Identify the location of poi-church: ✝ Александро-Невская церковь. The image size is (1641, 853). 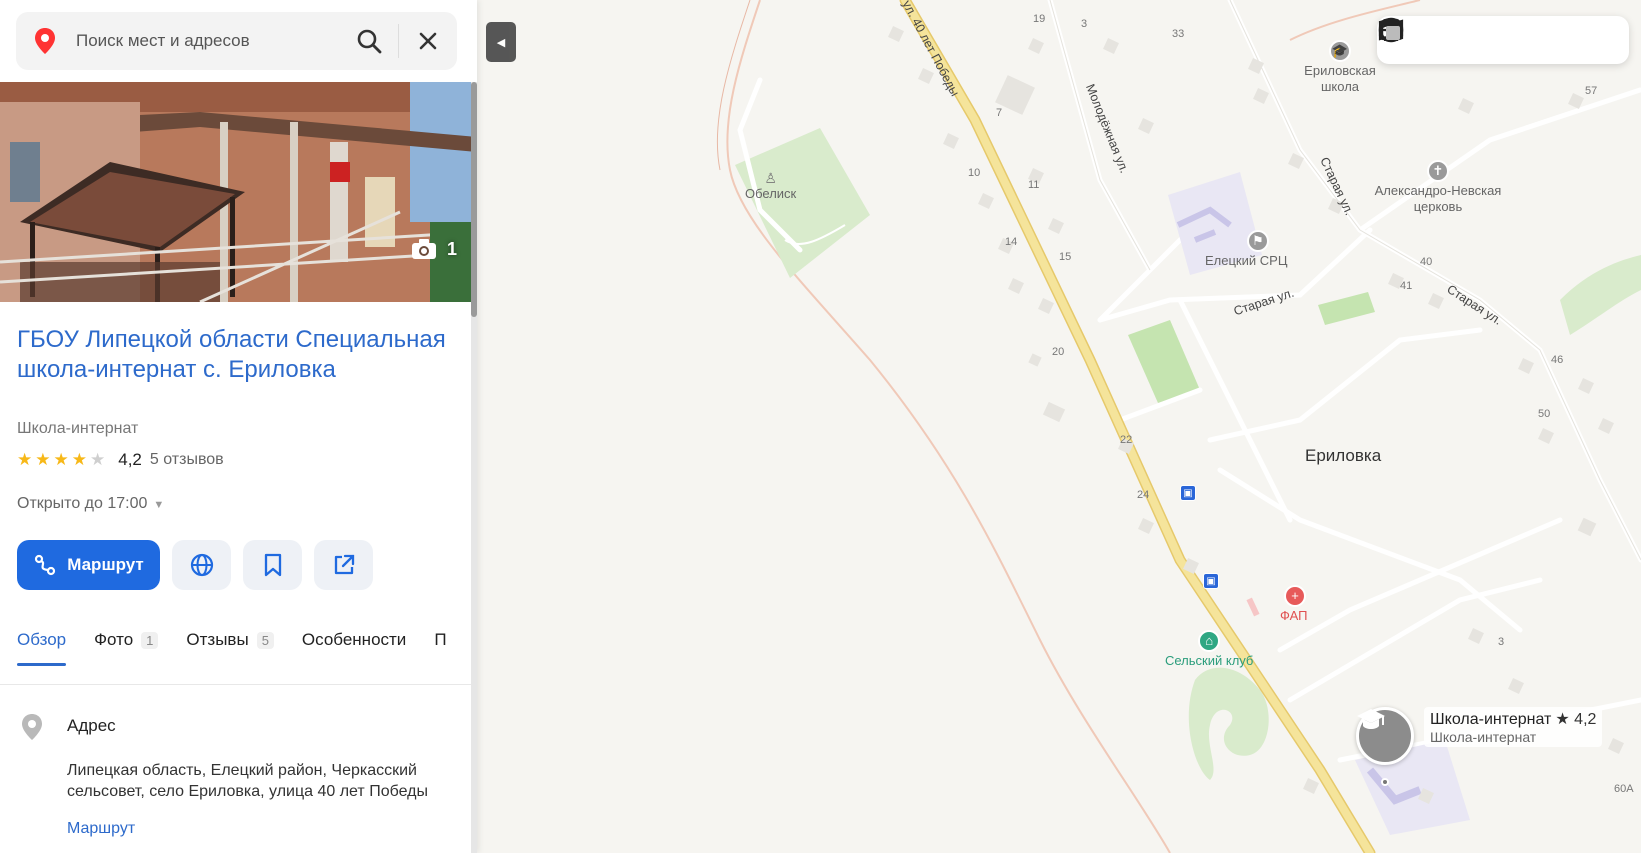
(1438, 187).